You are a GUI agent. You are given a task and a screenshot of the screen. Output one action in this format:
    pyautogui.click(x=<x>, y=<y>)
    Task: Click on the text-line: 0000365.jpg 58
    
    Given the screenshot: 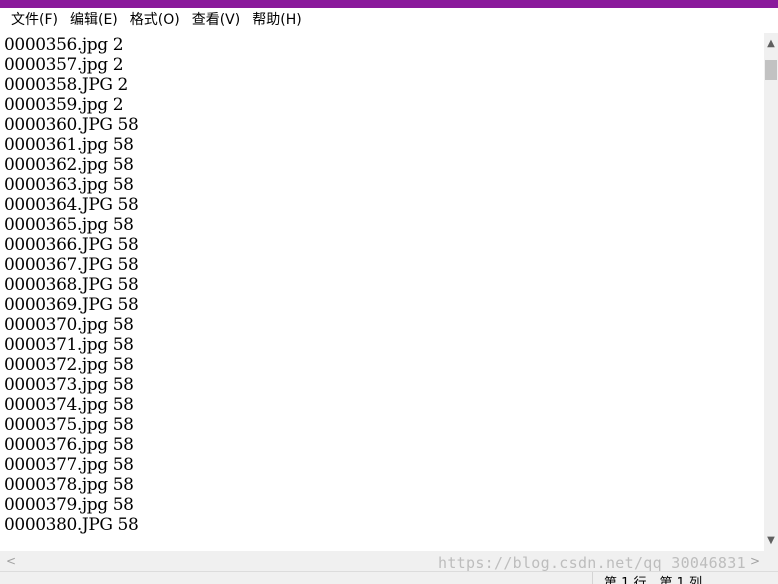 What is the action you would take?
    pyautogui.click(x=69, y=225)
    